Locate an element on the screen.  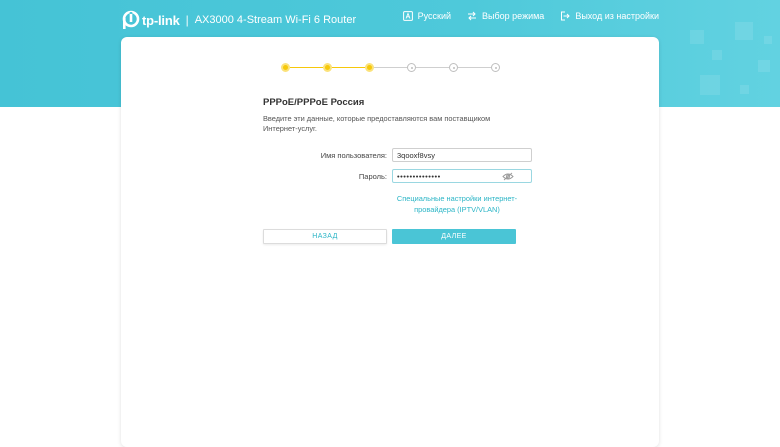
exit-setup-link: Выход из настройки is located at coordinates (609, 16).